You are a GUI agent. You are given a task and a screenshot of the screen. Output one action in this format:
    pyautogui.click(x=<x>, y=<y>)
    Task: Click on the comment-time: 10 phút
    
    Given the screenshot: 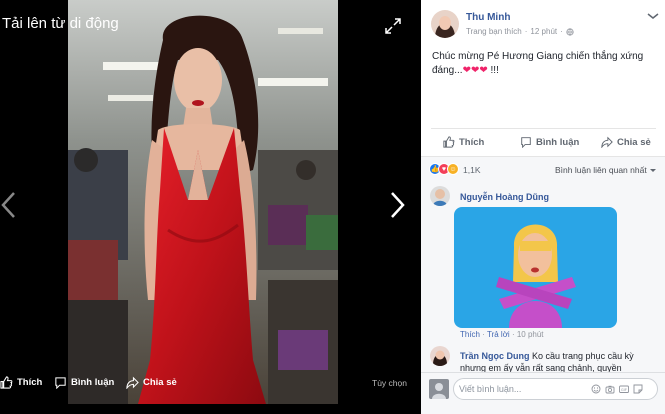 What is the action you would take?
    pyautogui.click(x=530, y=334)
    